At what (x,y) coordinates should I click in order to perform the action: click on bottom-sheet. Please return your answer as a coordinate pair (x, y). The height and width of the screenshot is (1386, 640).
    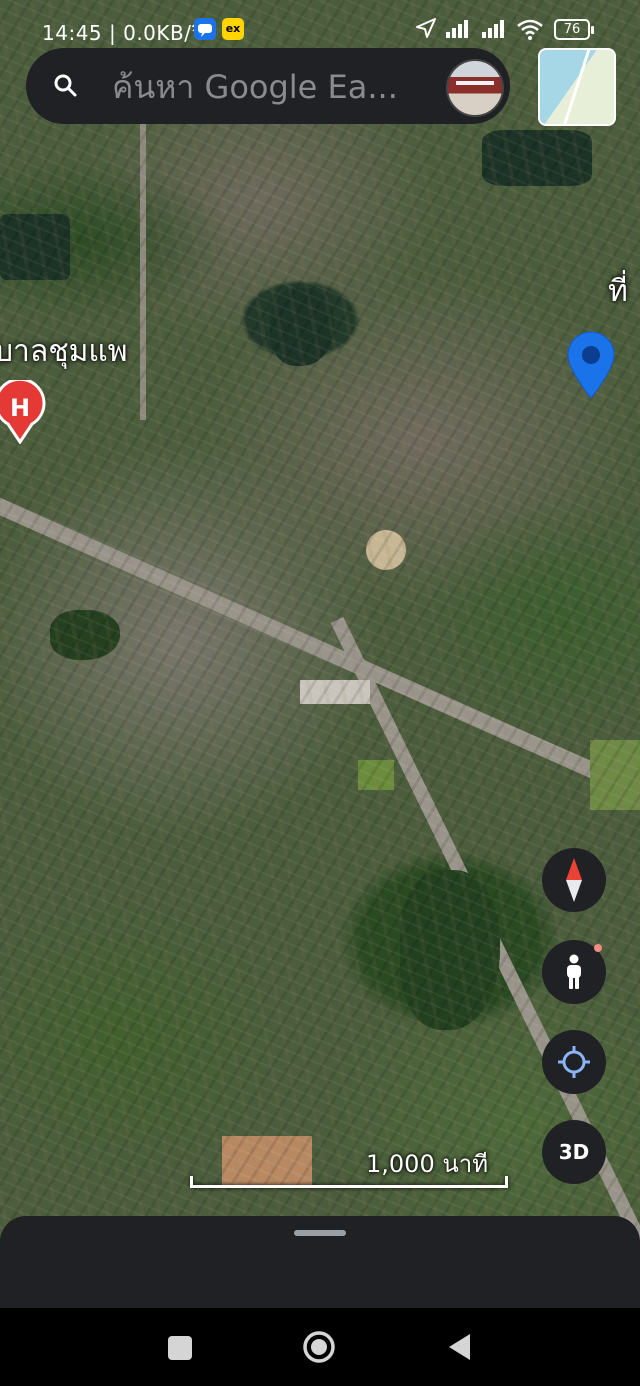
    Looking at the image, I should click on (320, 1266).